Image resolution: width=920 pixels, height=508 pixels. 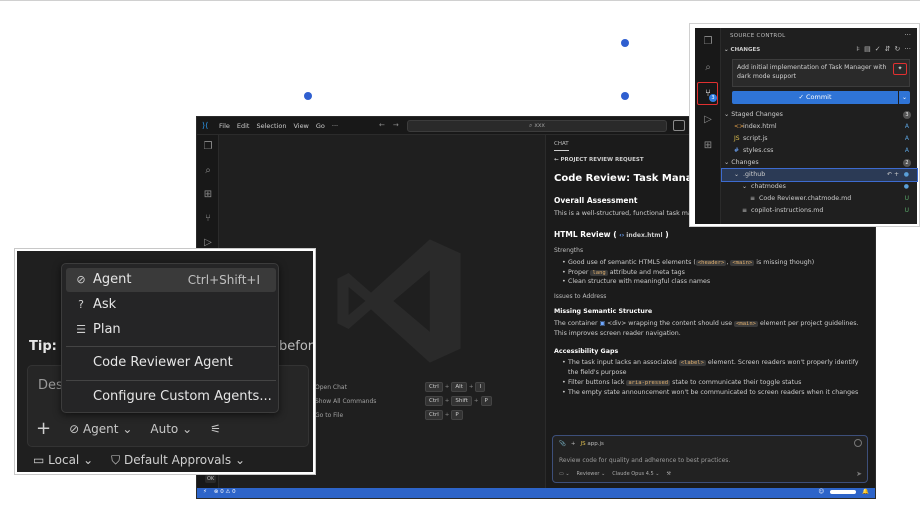 I want to click on inline-code: <header>, so click(x=711, y=262).